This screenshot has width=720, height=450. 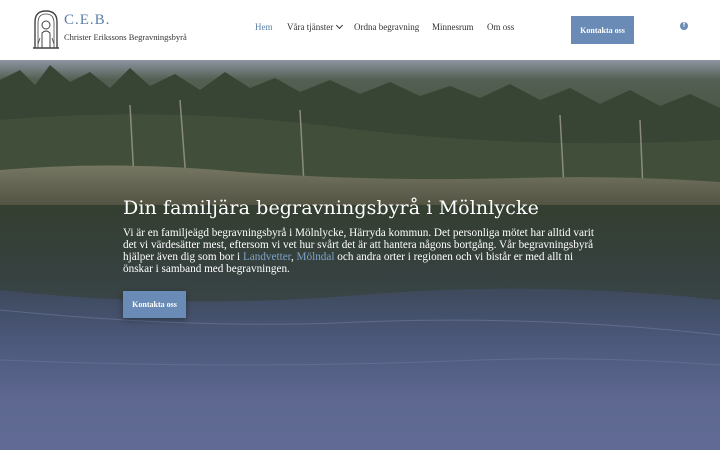 What do you see at coordinates (386, 27) in the screenshot?
I see `nav-item-ordna-begravning: Ordna begravning` at bounding box center [386, 27].